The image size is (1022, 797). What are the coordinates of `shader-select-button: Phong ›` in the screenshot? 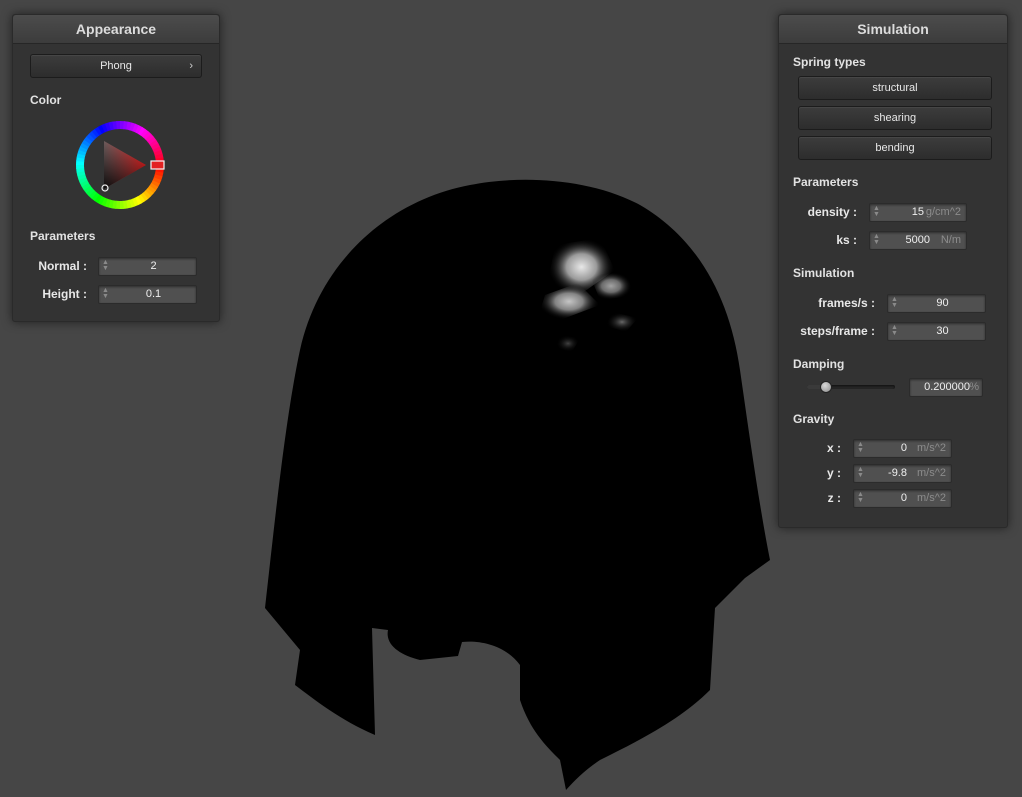 It's located at (116, 66).